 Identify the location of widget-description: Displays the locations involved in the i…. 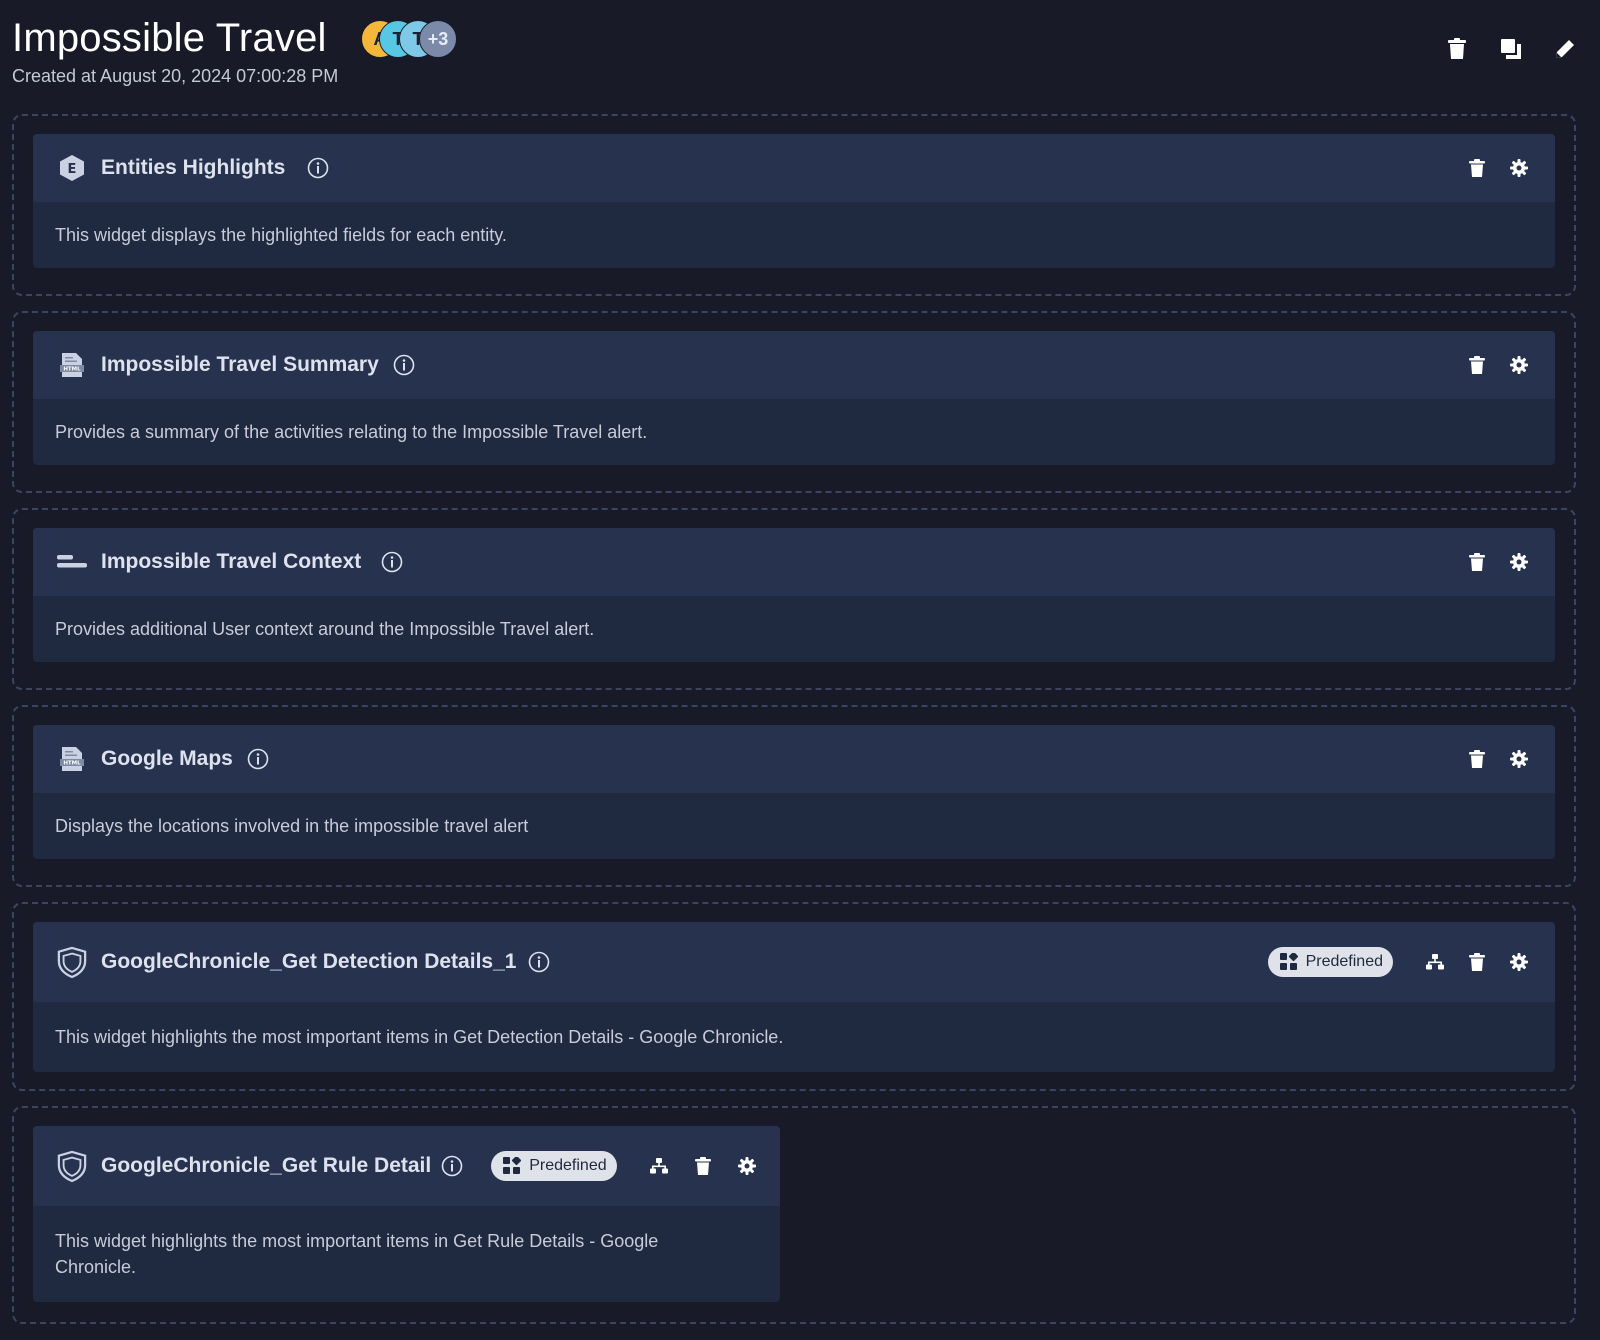
(292, 826).